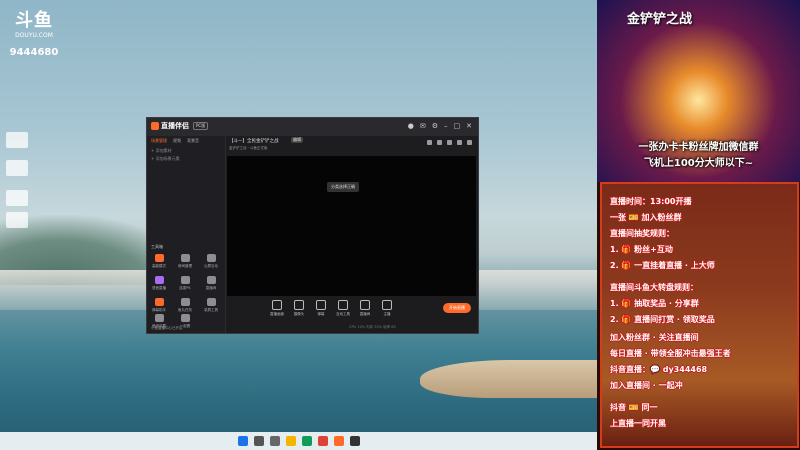 The image size is (800, 450). What do you see at coordinates (411, 126) in the screenshot?
I see `avatar: ●` at bounding box center [411, 126].